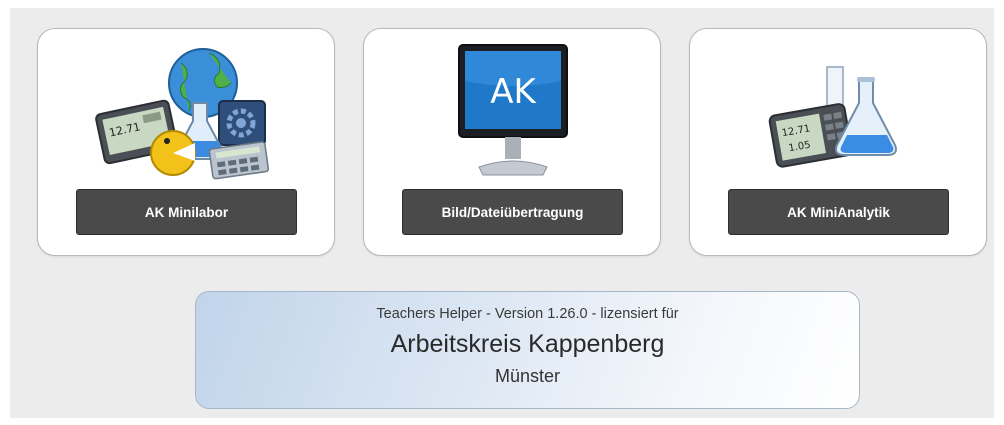  I want to click on minilabor-icon: 12.71, so click(182, 114).